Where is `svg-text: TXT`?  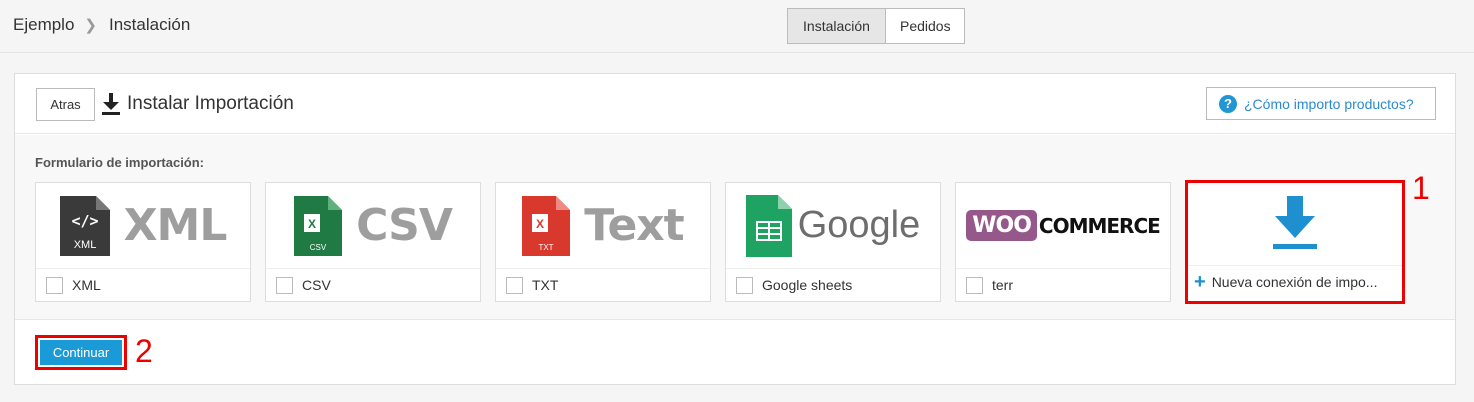
svg-text: TXT is located at coordinates (546, 247).